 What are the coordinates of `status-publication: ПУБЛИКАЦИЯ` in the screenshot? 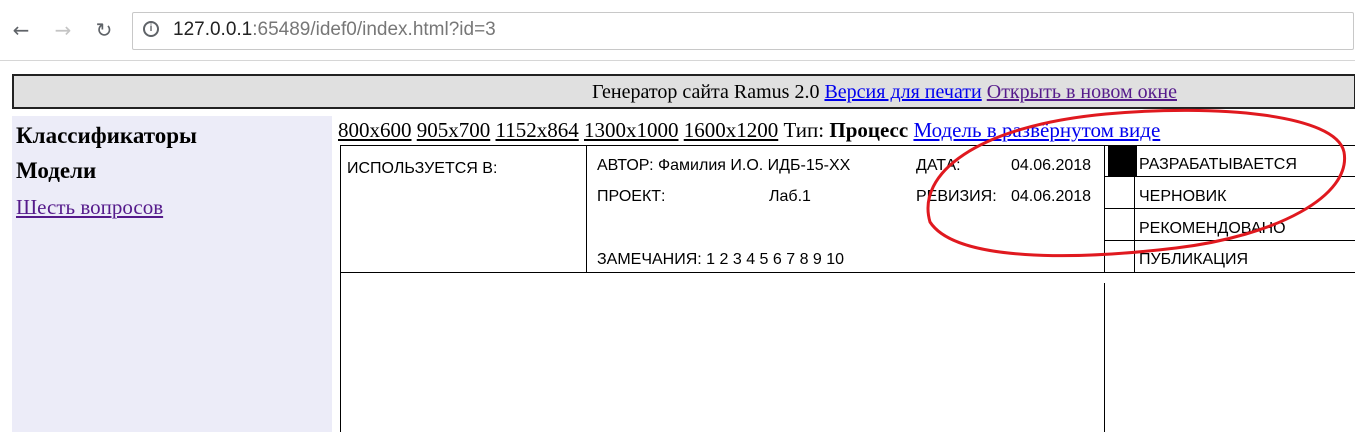 It's located at (1194, 259).